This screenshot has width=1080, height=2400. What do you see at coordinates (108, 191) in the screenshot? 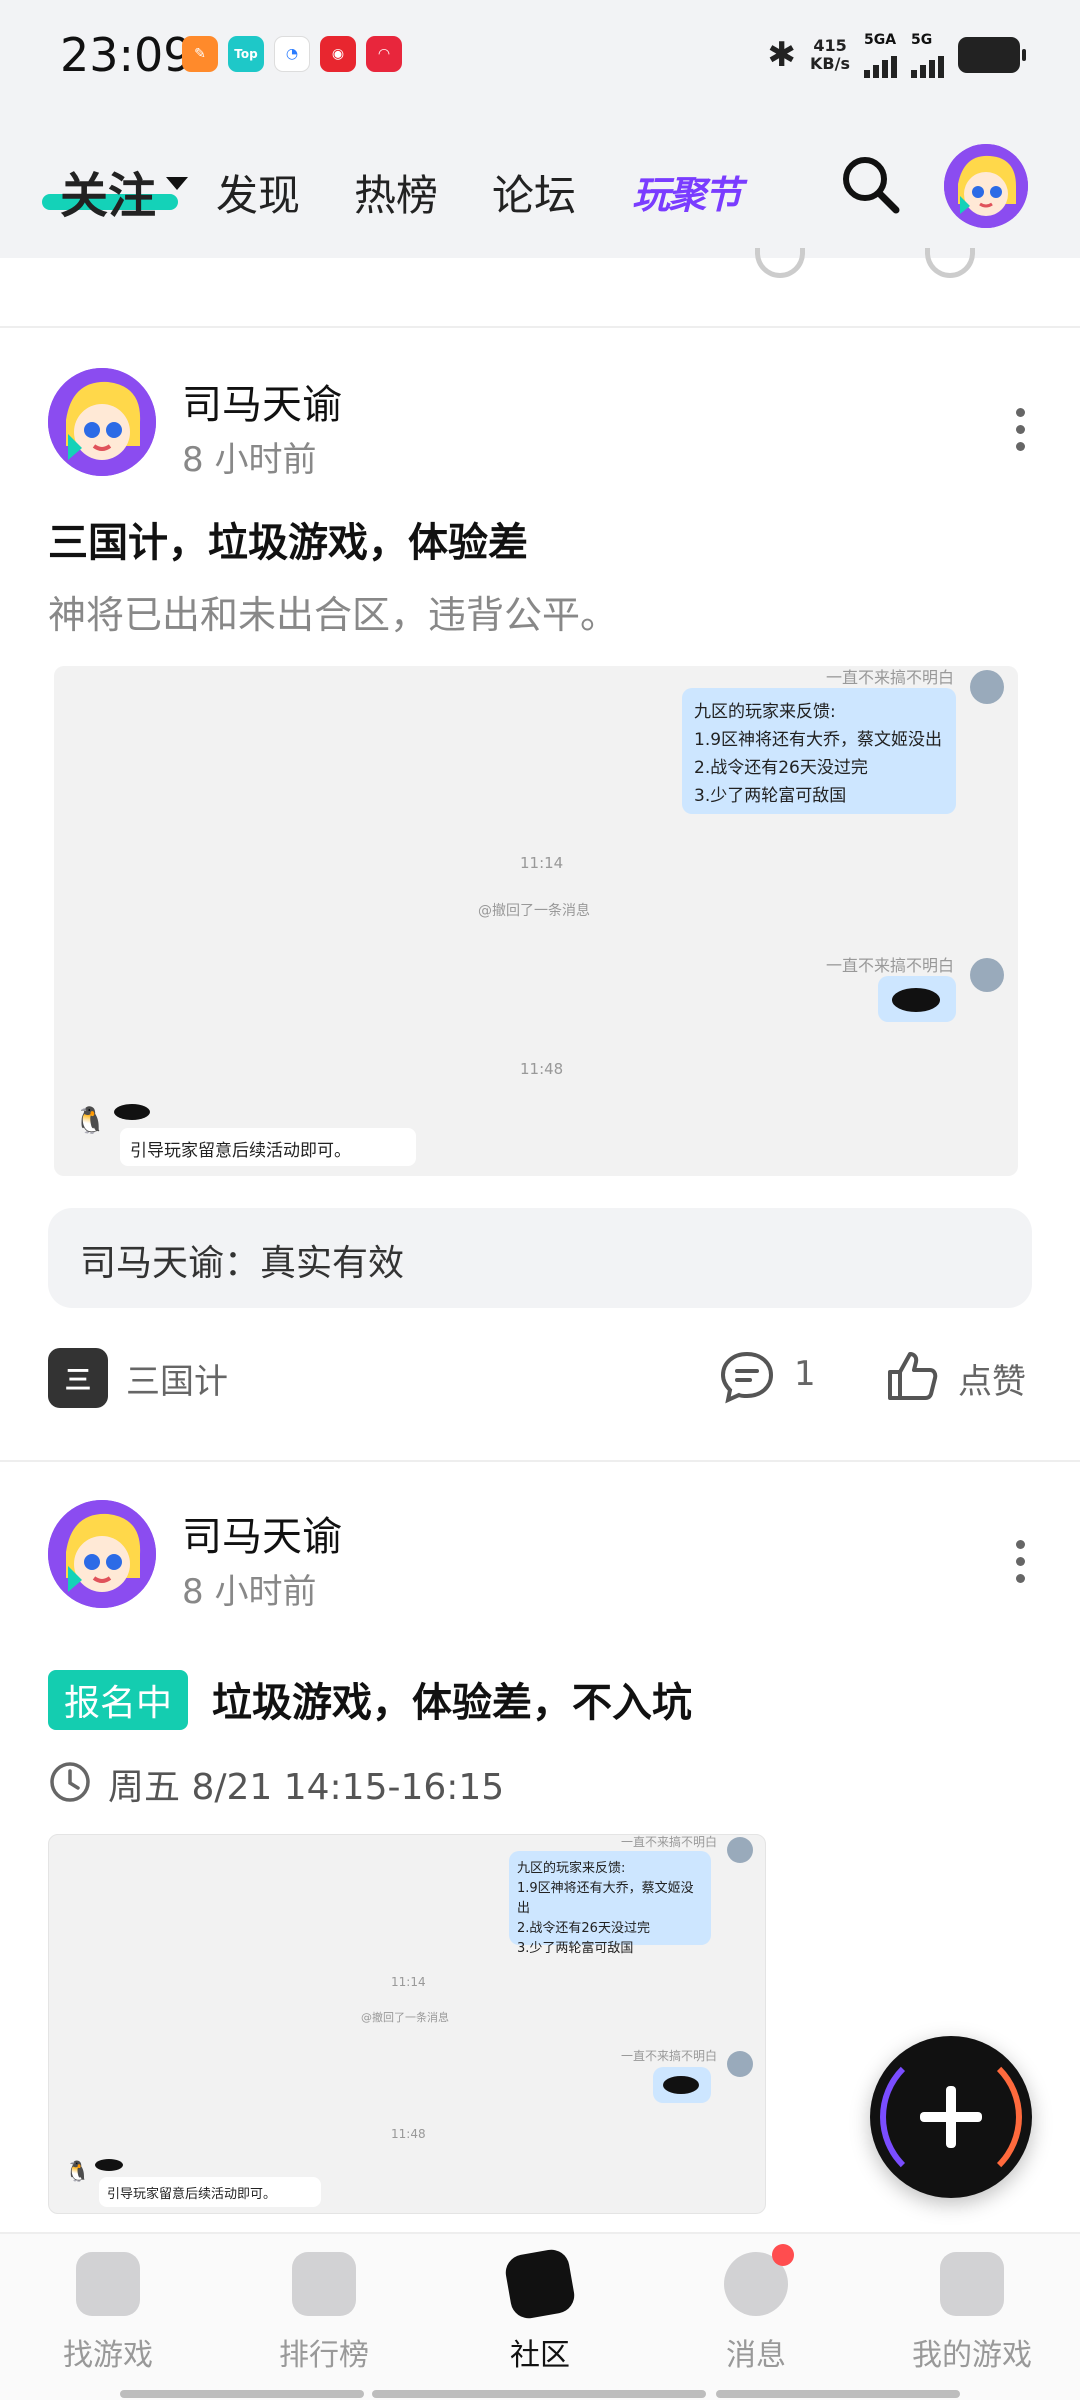
I see `tab-following: 关注` at bounding box center [108, 191].